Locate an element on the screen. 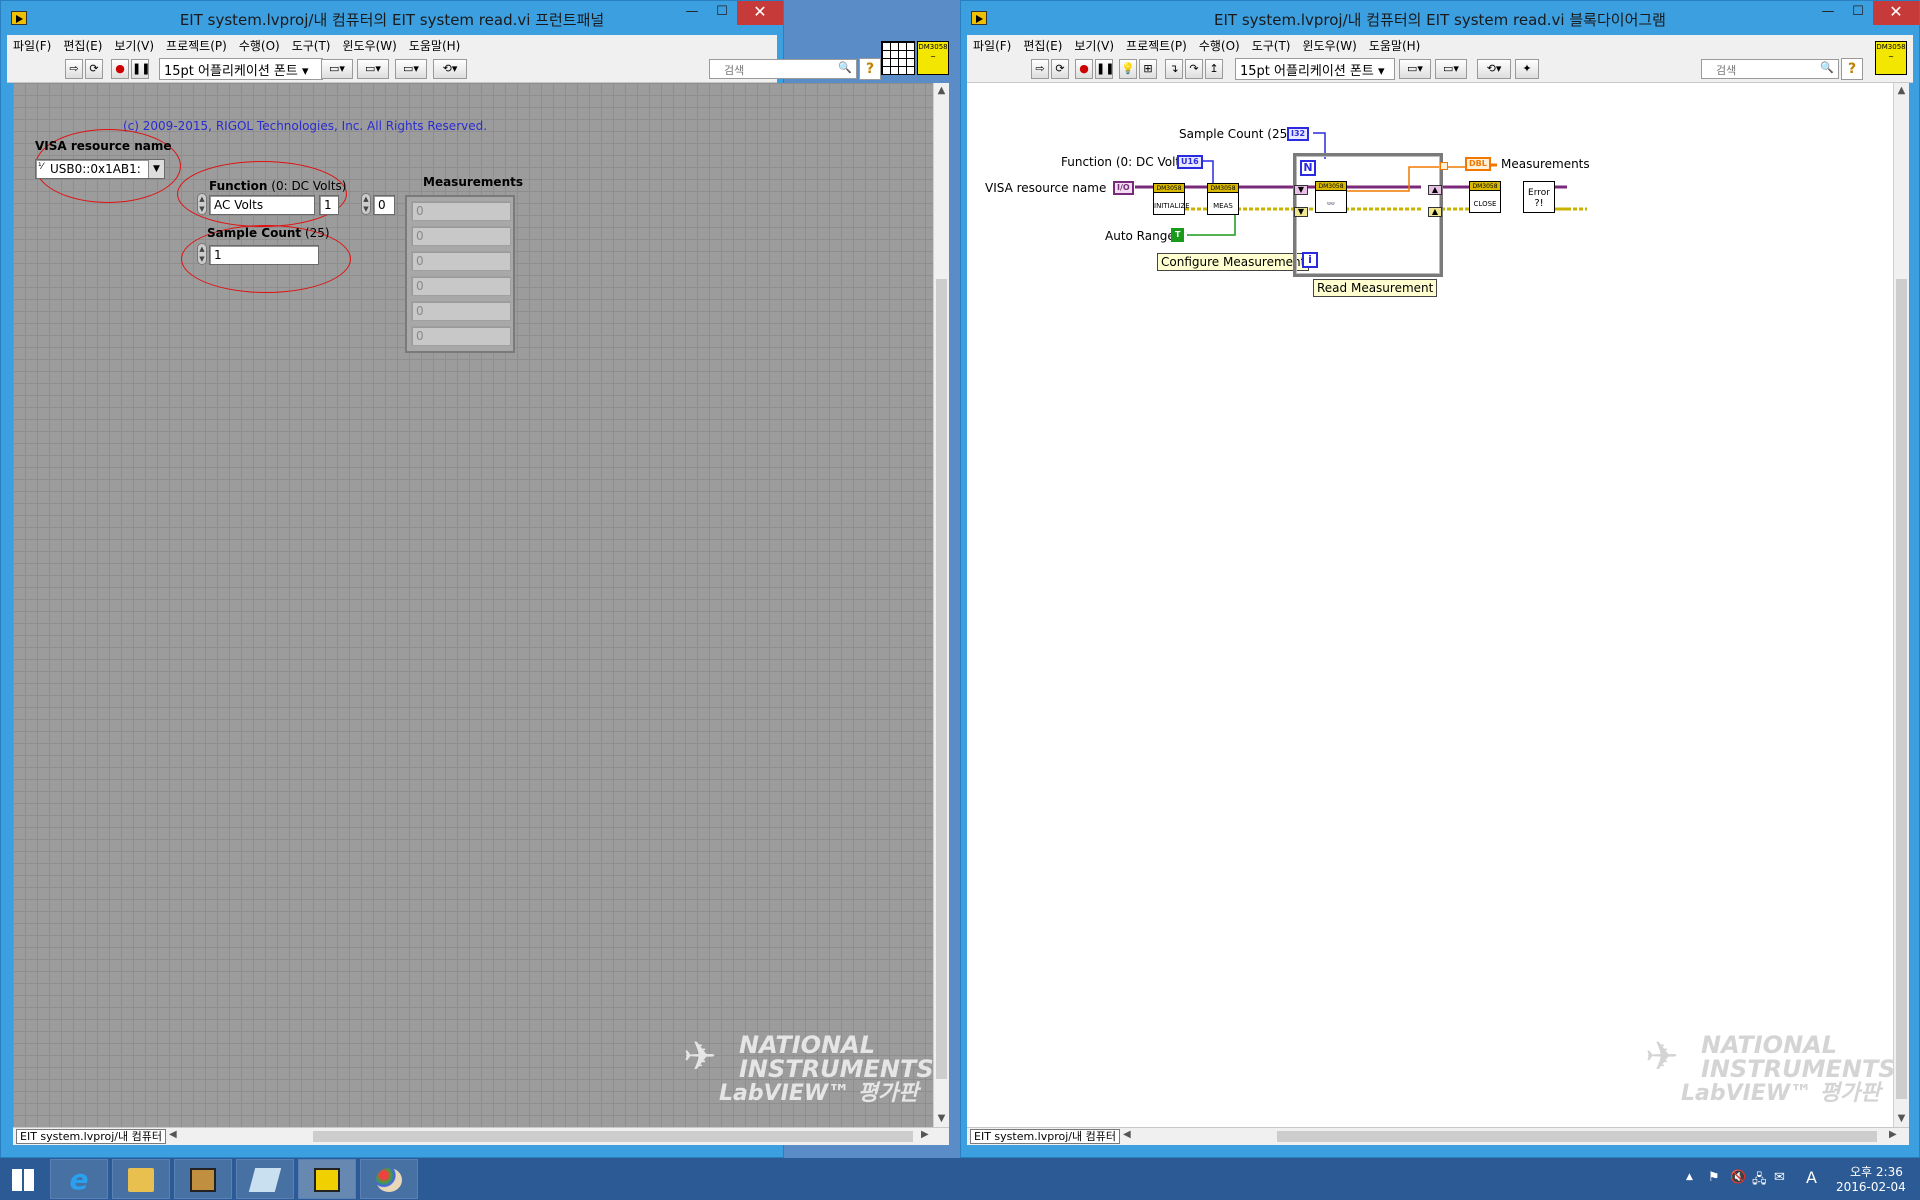 The height and width of the screenshot is (1200, 1920). run-arrow-icon: ⇨ is located at coordinates (1040, 69).